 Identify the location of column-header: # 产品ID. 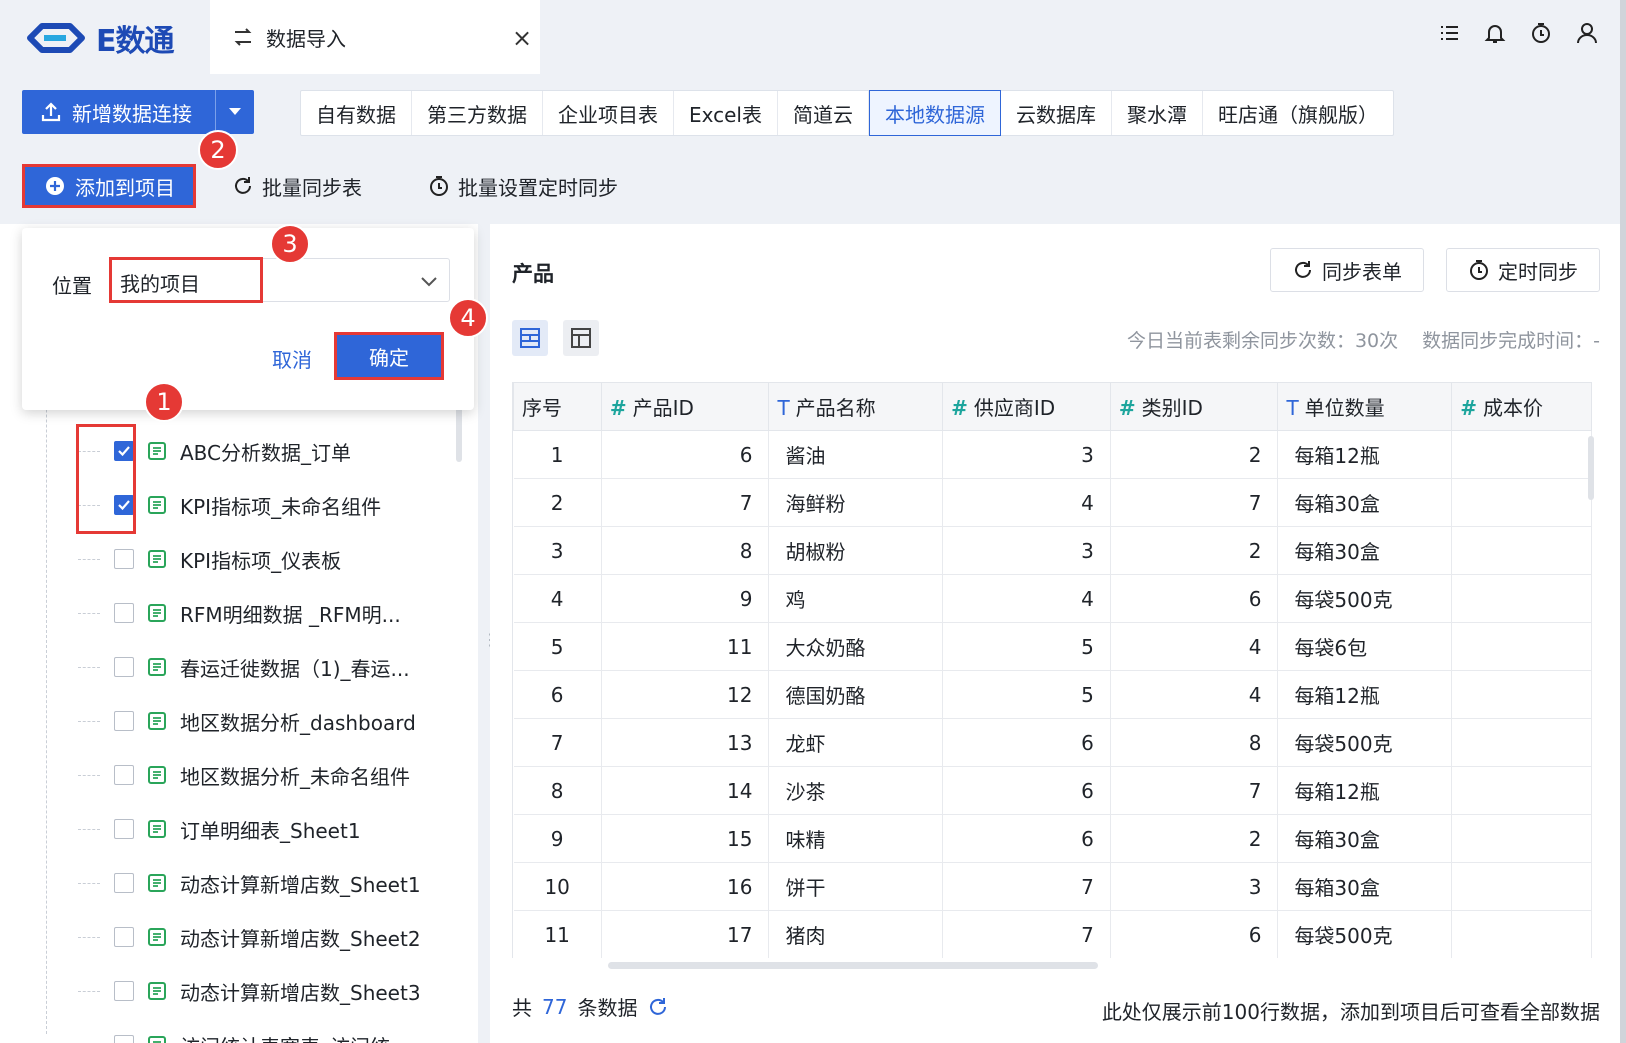
(685, 406).